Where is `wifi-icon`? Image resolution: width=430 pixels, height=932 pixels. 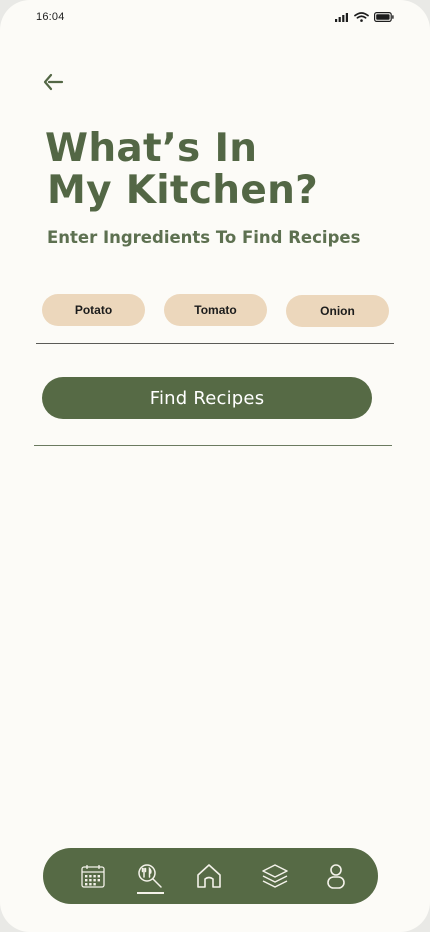 wifi-icon is located at coordinates (361, 17).